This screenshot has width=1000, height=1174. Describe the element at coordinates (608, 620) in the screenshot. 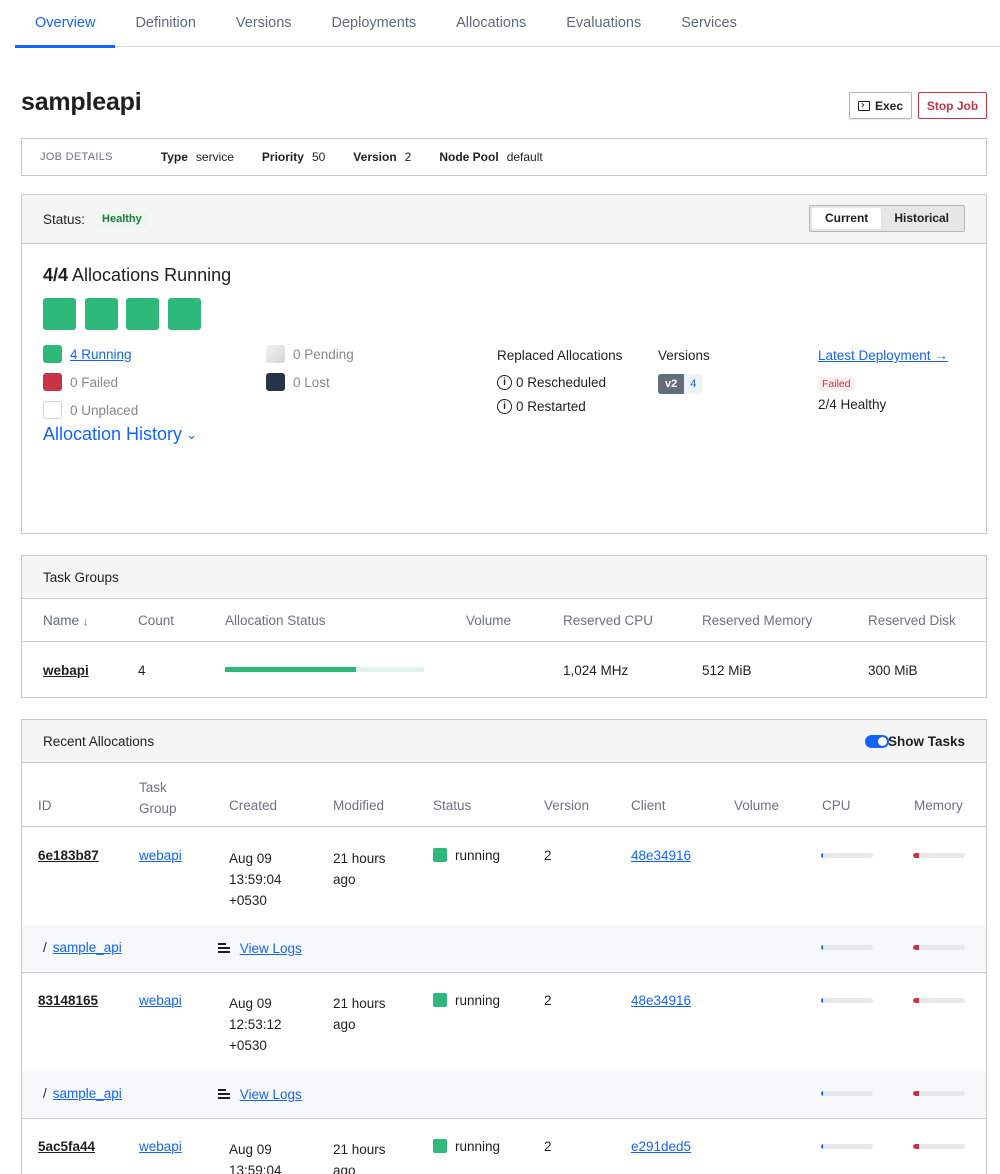

I see `column-header-reserved-cpu: Reserved CPU` at that location.